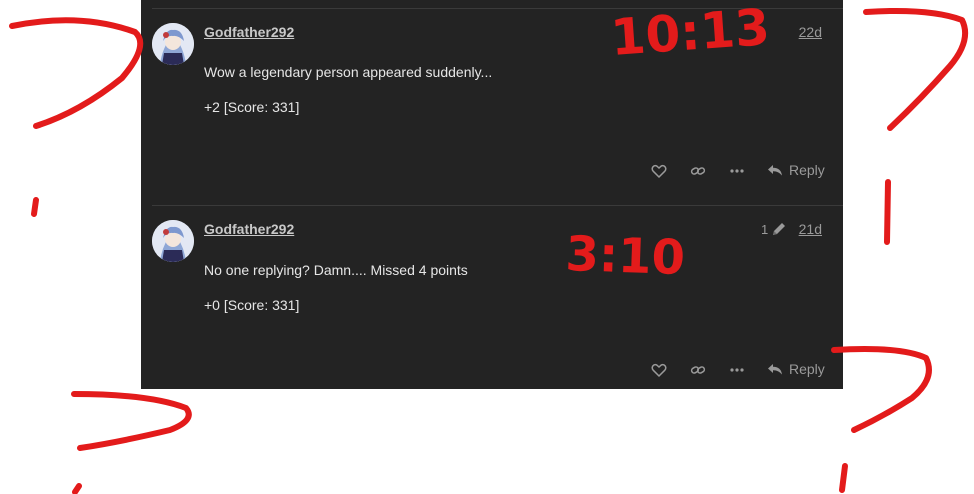 This screenshot has width=974, height=494. I want to click on post-date-link: 21d, so click(810, 229).